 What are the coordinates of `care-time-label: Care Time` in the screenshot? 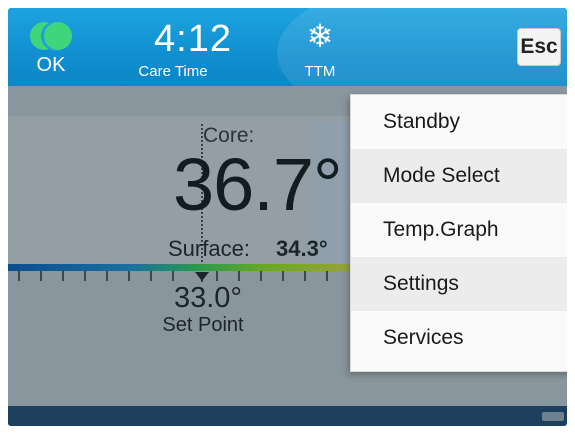 It's located at (173, 71).